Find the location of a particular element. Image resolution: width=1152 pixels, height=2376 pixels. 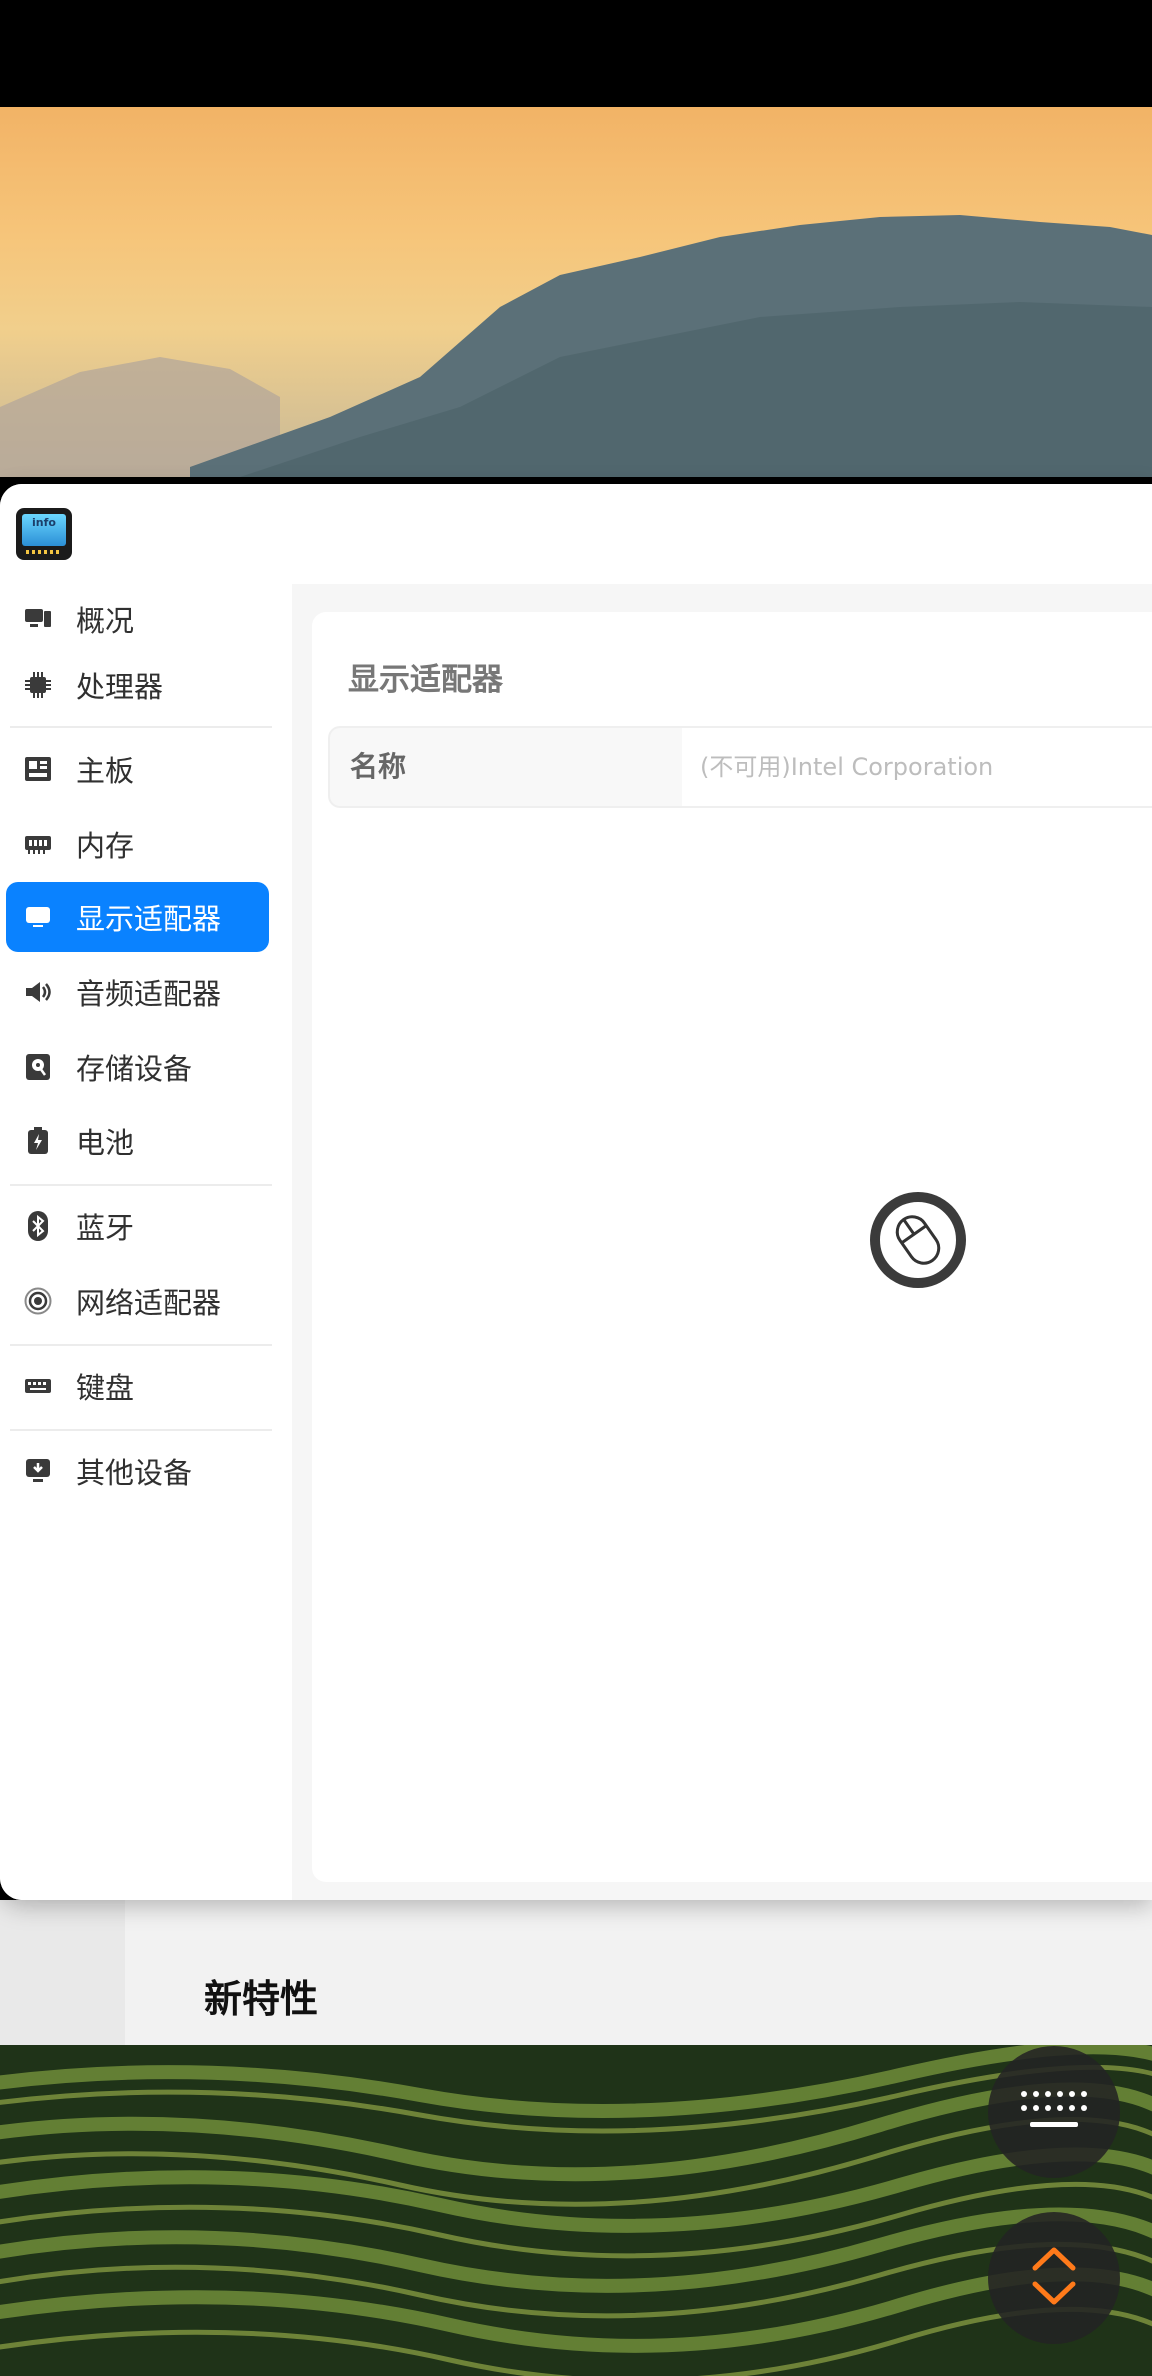

app-icon: info is located at coordinates (44, 534).